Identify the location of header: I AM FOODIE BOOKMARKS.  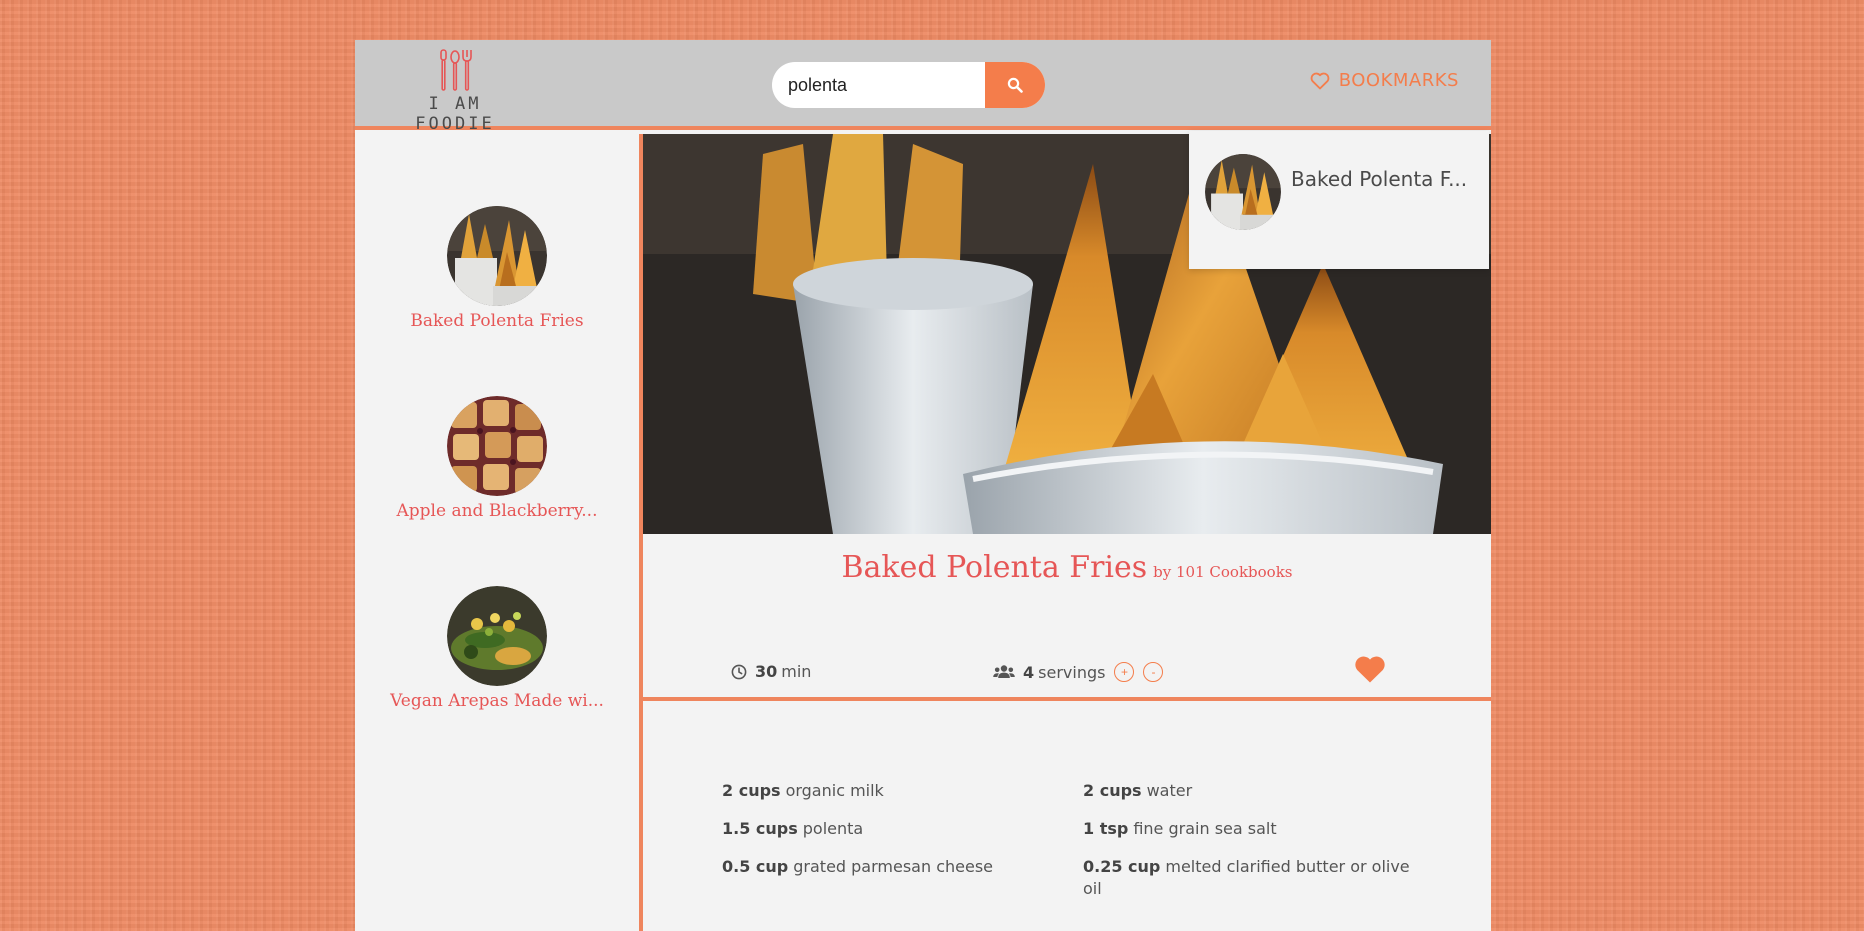
(923, 87).